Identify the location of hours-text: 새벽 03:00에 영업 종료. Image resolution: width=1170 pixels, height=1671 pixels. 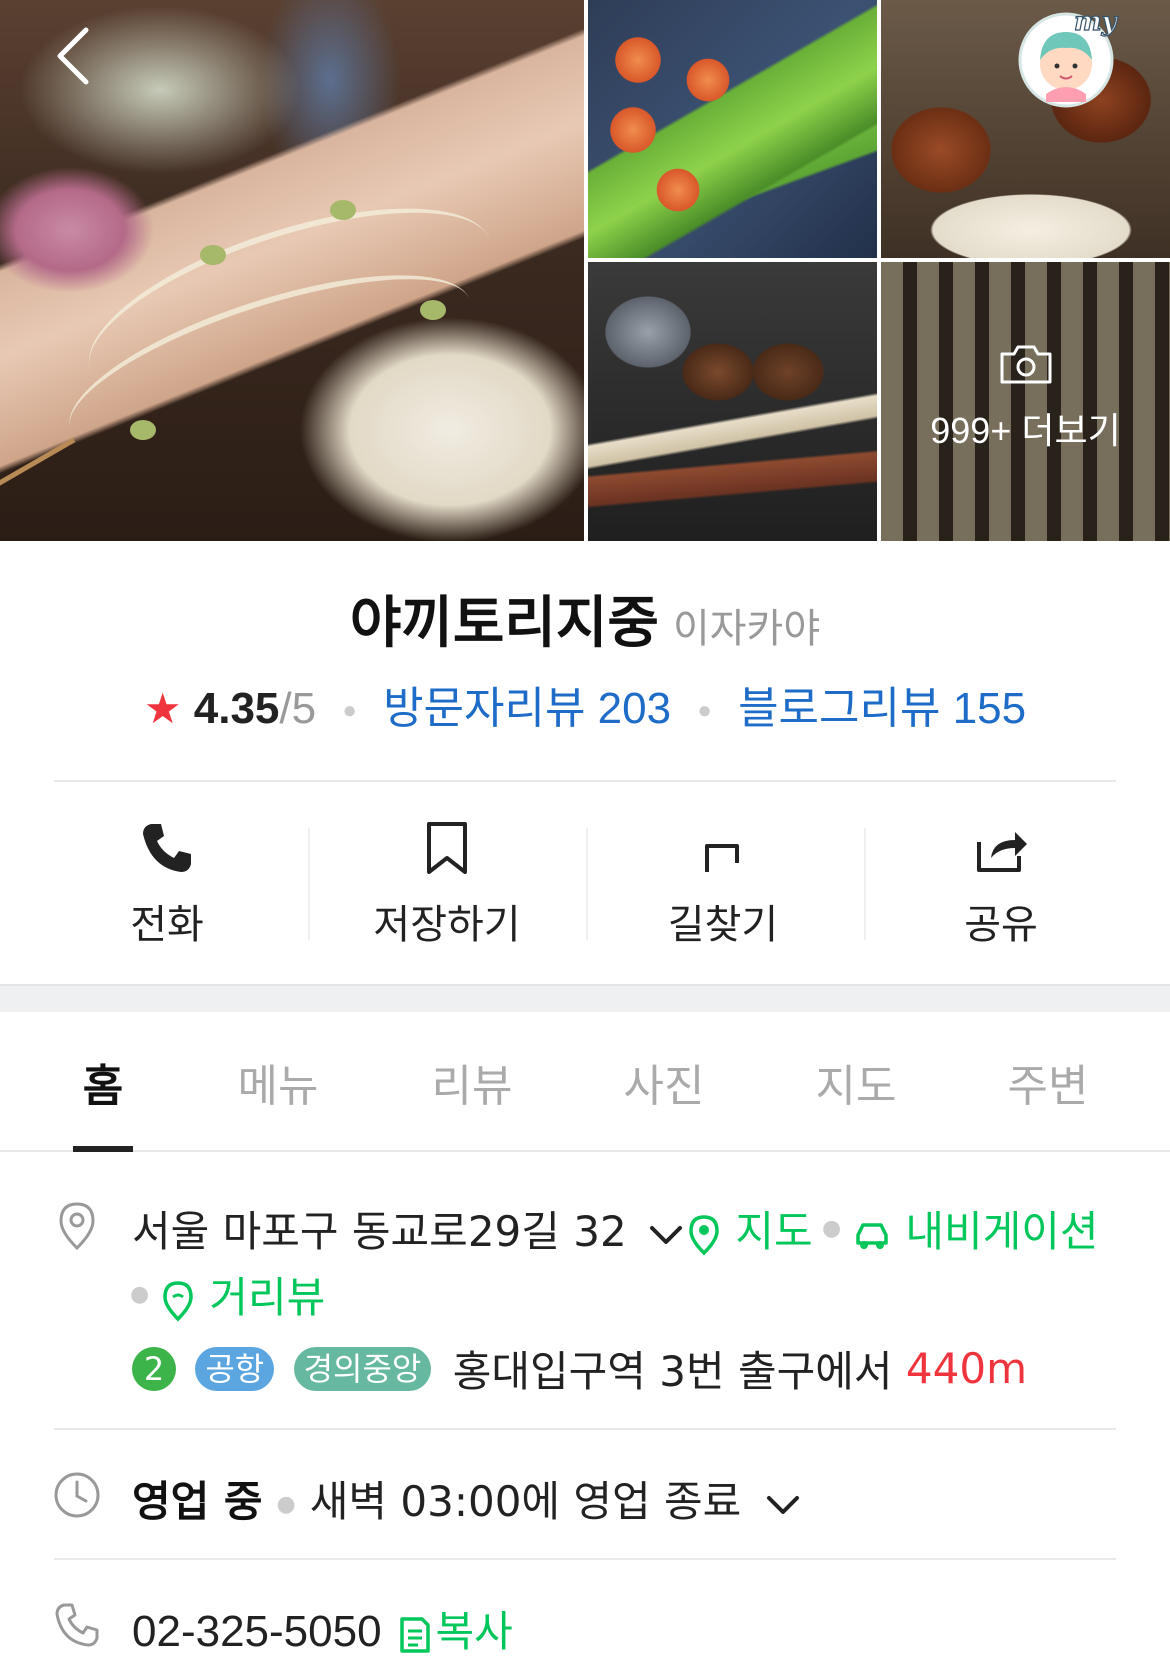
(525, 1501).